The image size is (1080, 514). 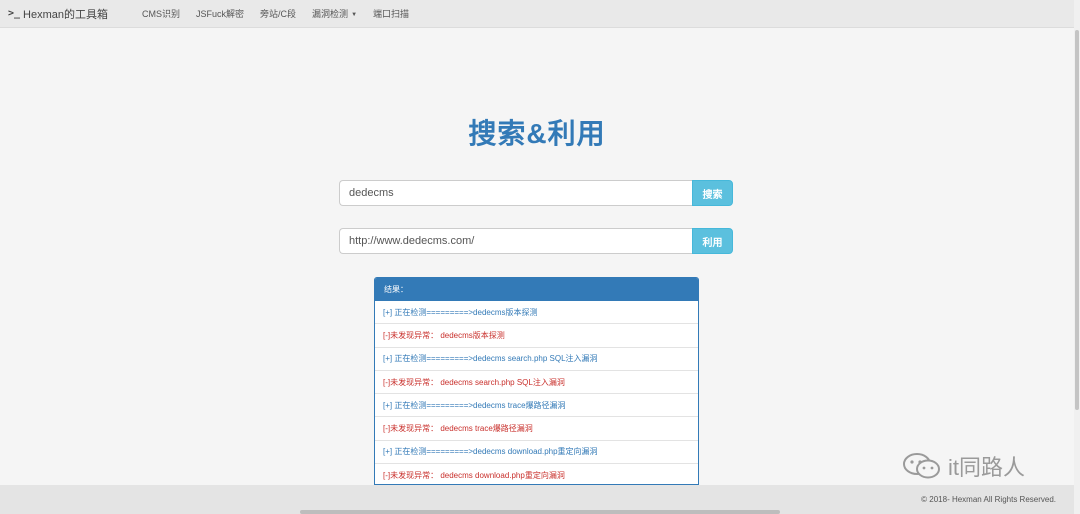 I want to click on search-button: 搜索, so click(x=712, y=193).